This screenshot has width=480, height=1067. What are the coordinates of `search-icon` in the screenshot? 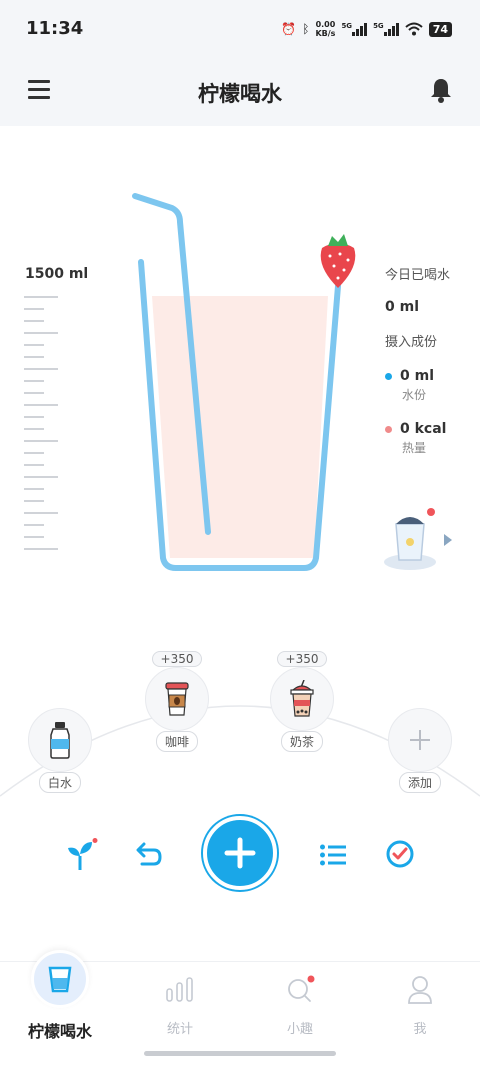 It's located at (301, 988).